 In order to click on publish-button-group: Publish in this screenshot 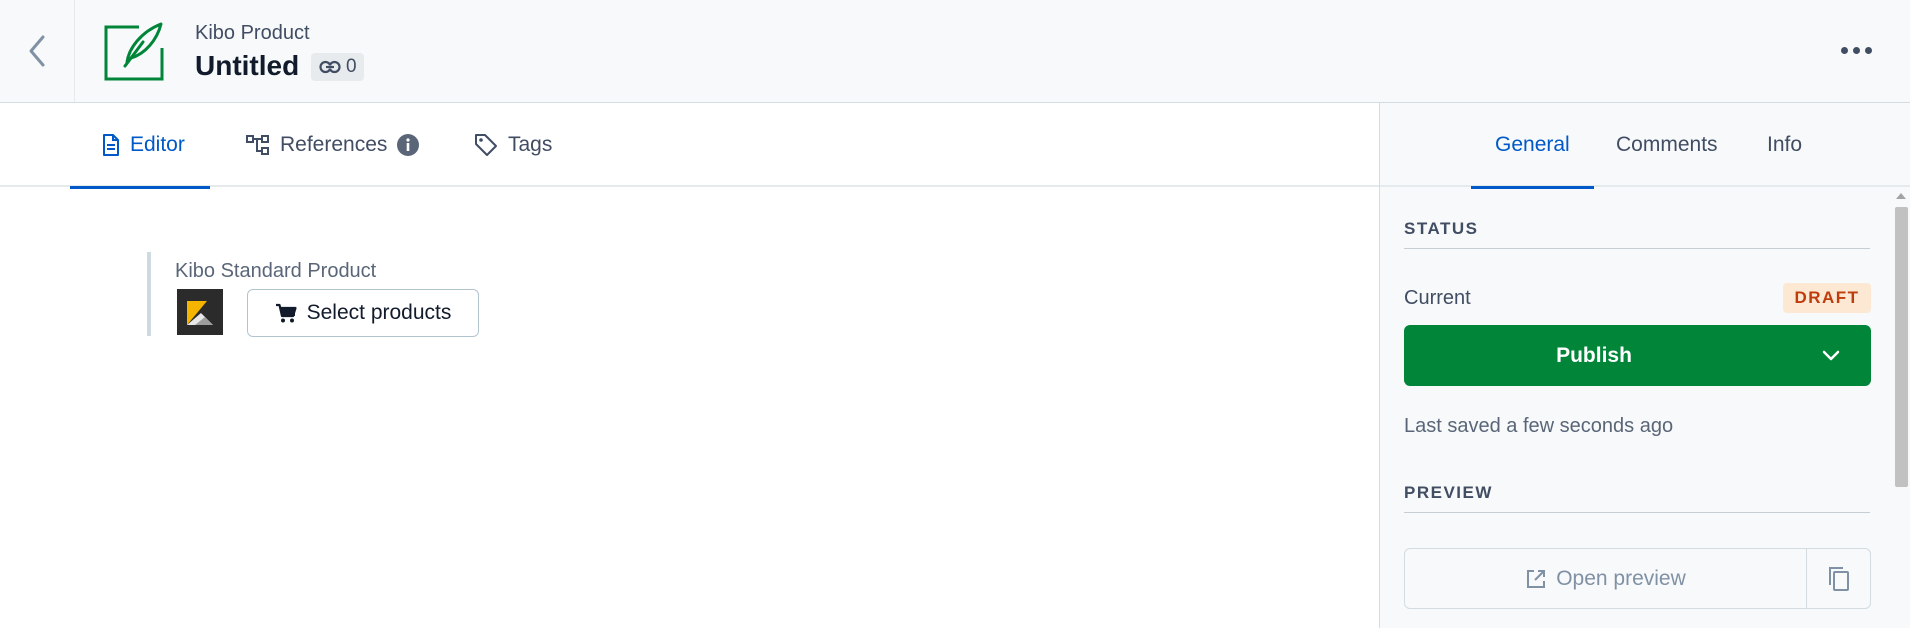, I will do `click(1637, 355)`.